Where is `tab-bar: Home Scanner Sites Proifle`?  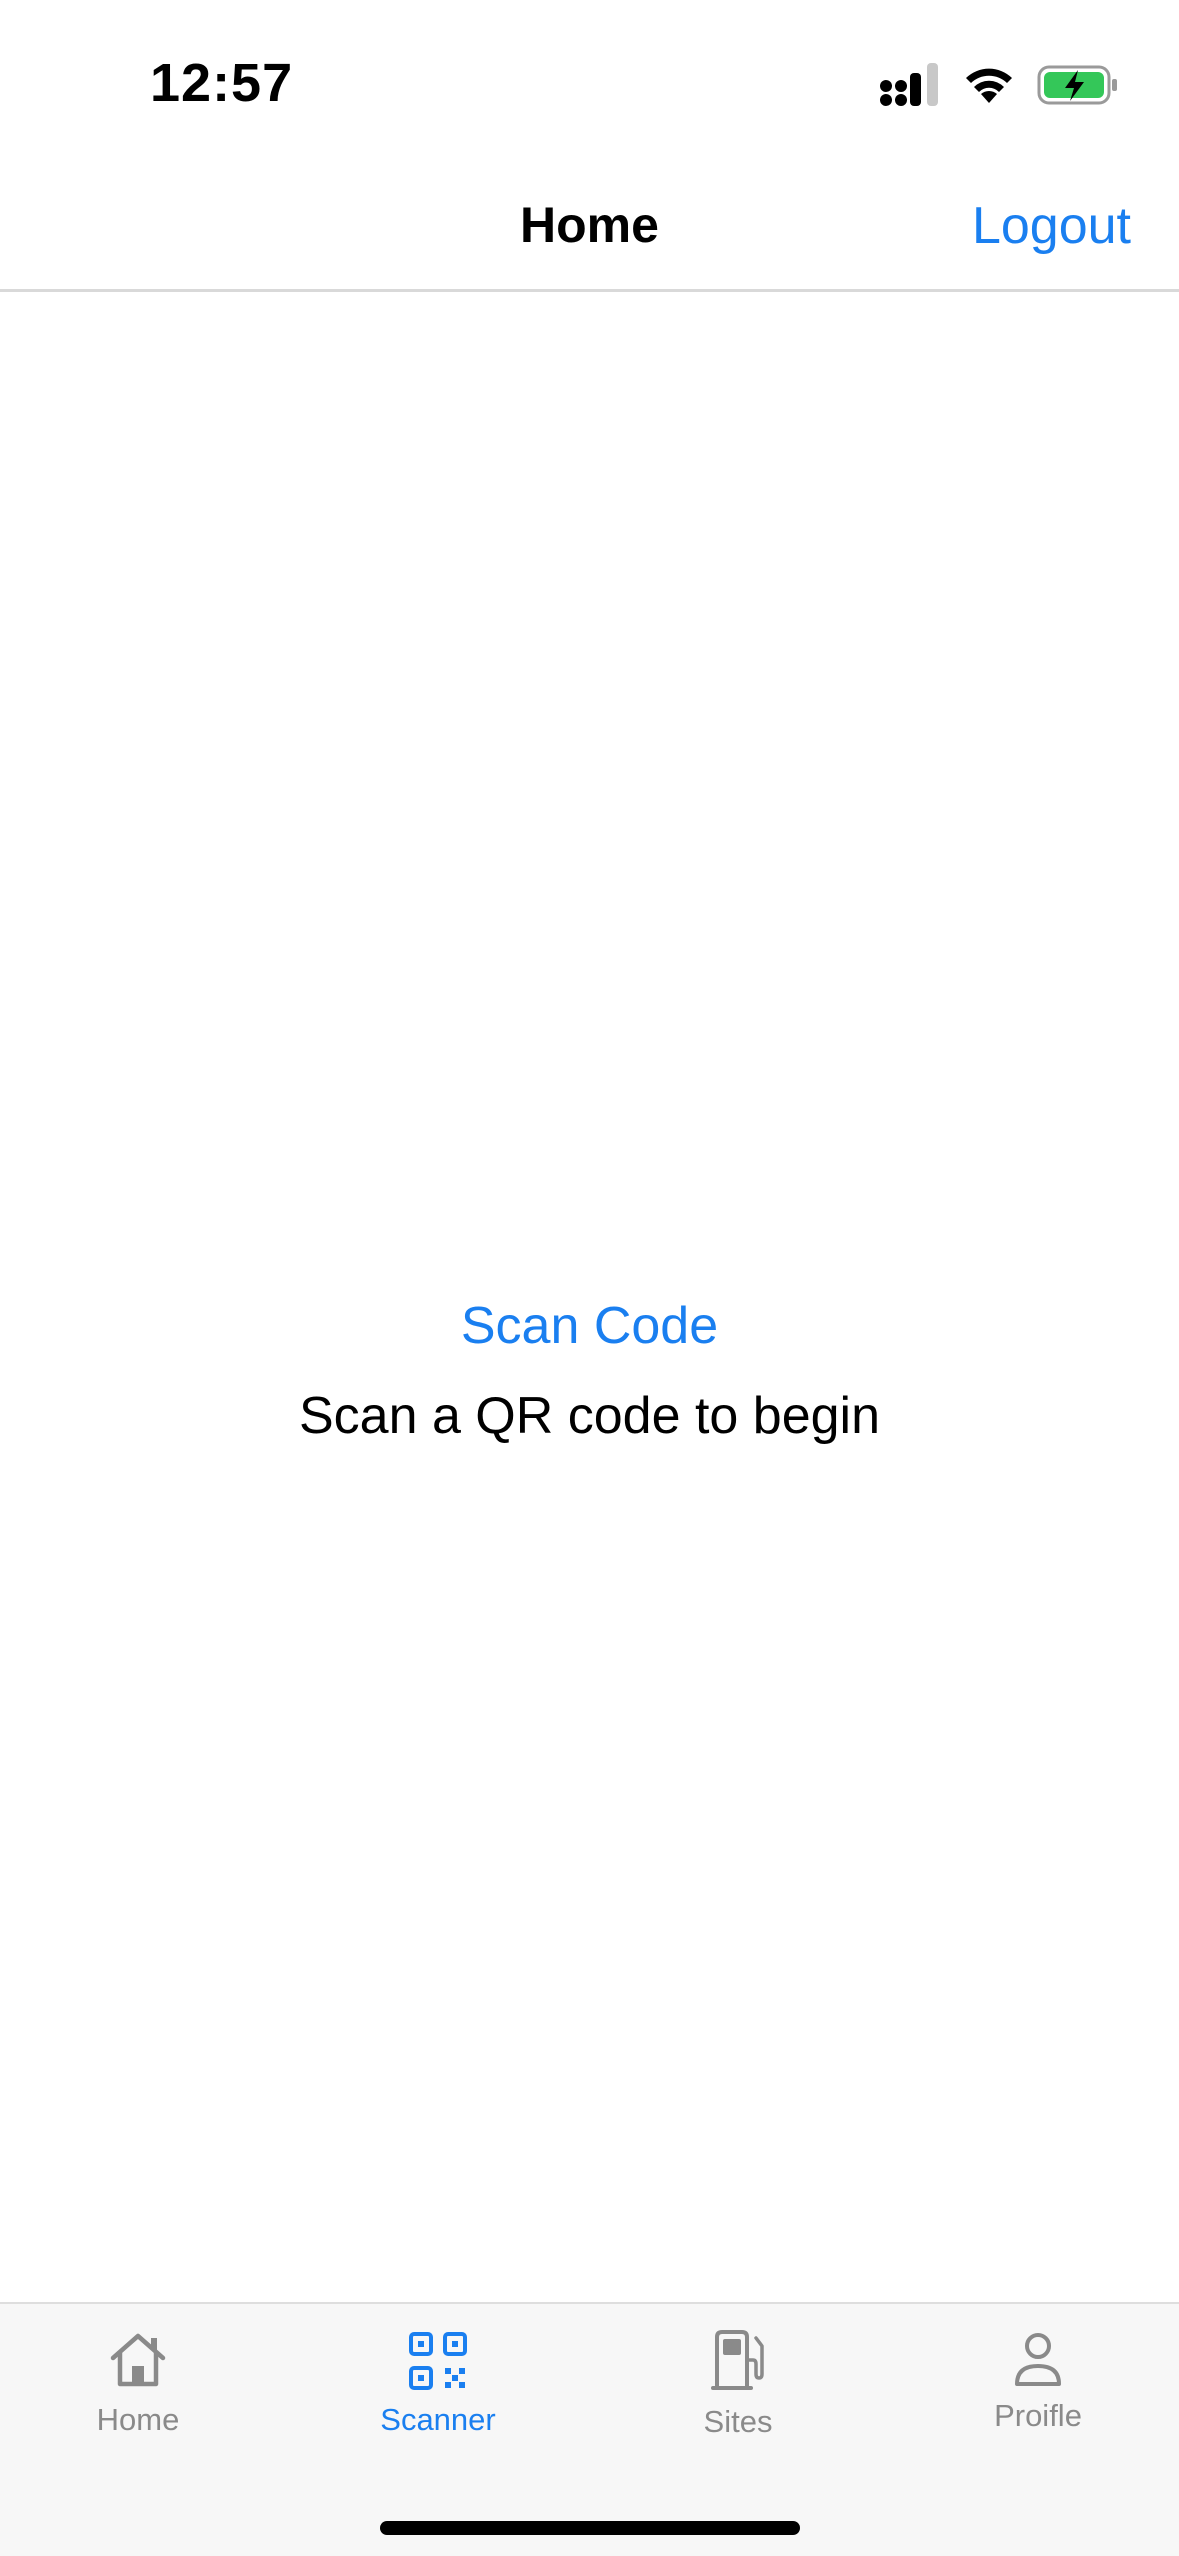 tab-bar: Home Scanner Sites Proifle is located at coordinates (589, 2429).